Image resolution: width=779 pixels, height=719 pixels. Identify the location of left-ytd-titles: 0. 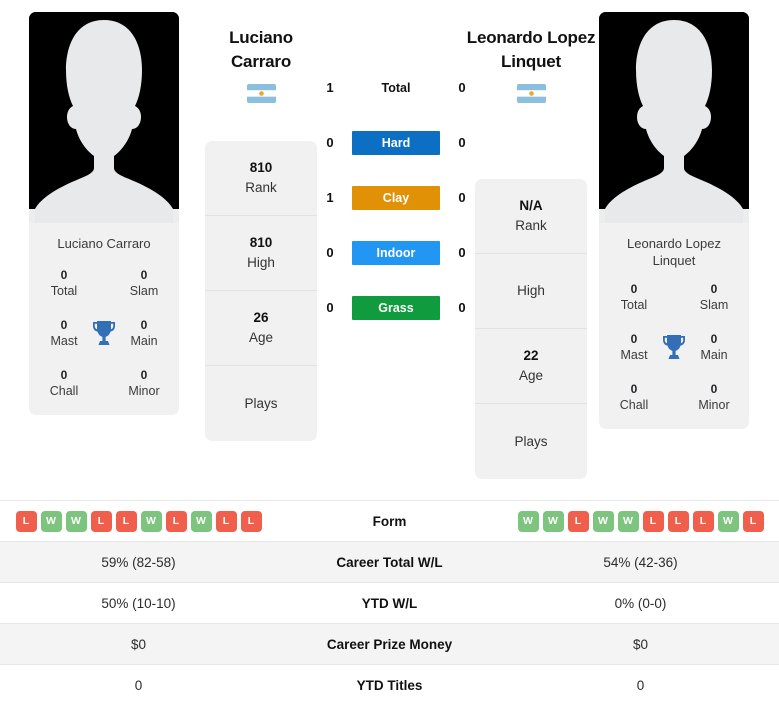
(138, 685).